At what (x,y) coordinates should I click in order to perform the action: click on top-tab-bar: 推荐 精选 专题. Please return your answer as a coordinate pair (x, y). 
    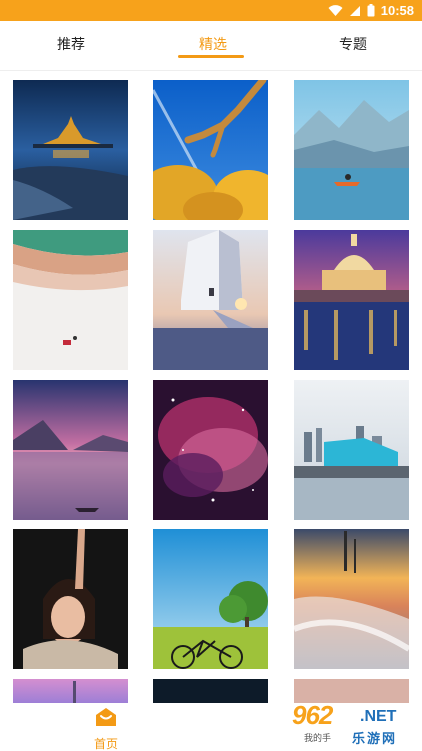
    Looking at the image, I should click on (211, 45).